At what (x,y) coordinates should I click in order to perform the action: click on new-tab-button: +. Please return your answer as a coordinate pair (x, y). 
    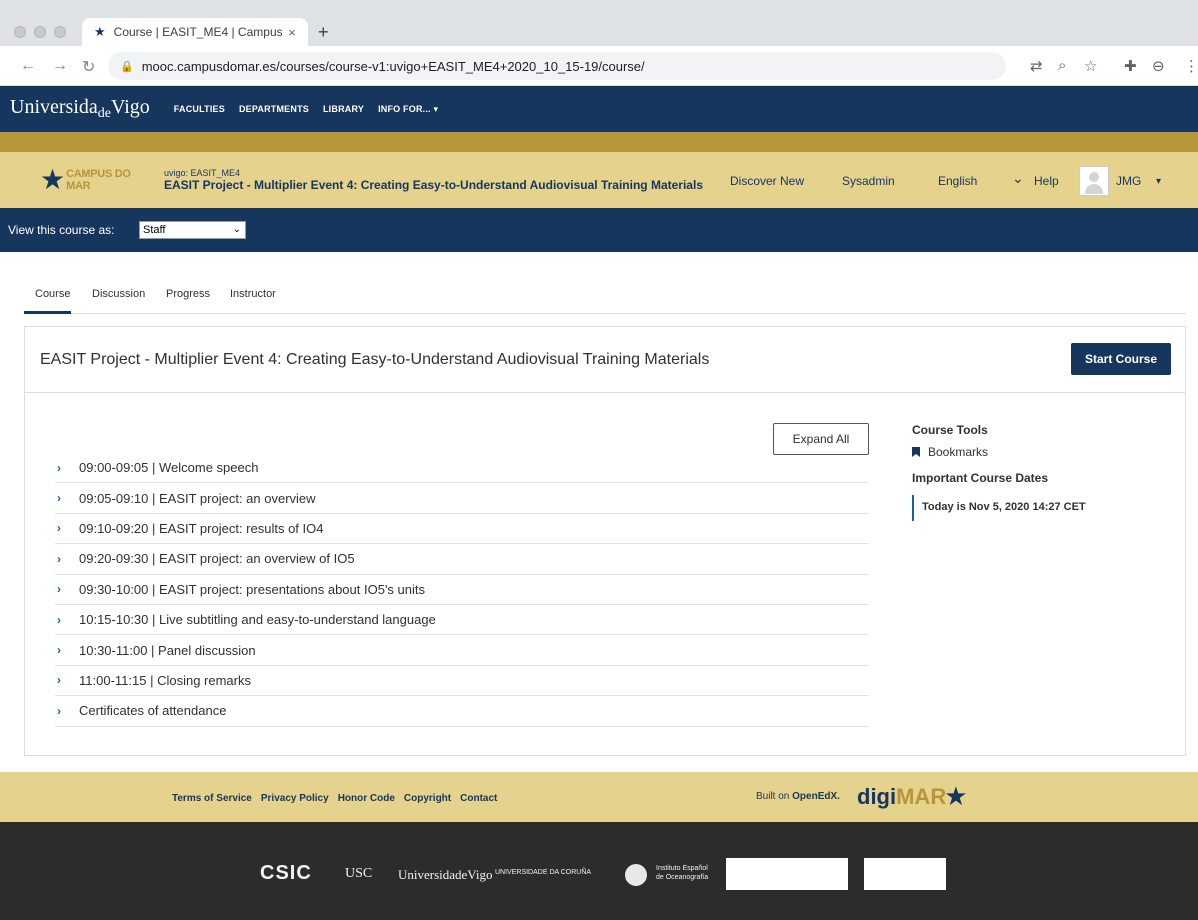
    Looking at the image, I should click on (323, 32).